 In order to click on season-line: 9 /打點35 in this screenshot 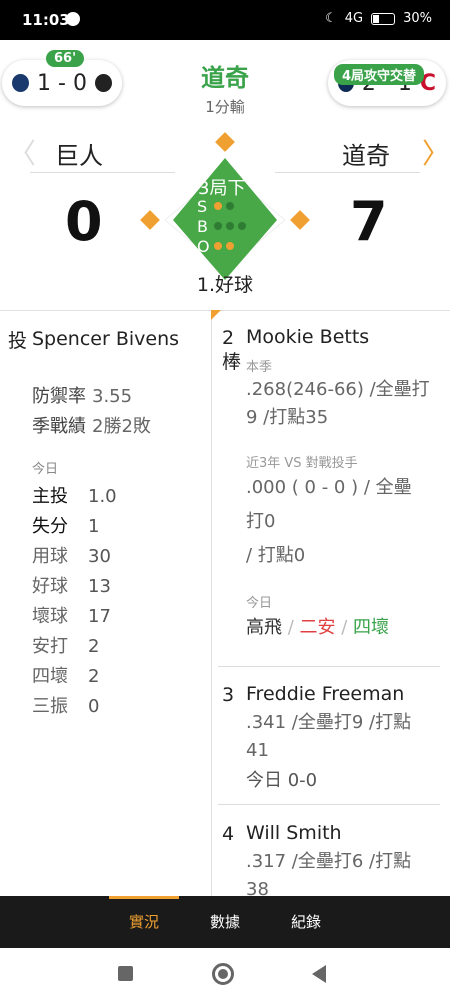, I will do `click(287, 417)`.